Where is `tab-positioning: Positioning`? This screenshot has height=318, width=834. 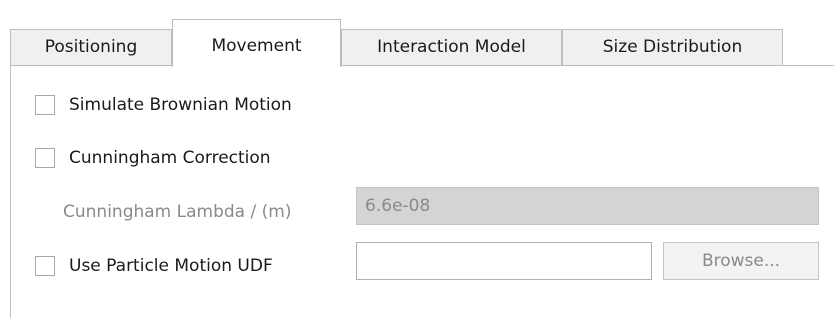
tab-positioning: Positioning is located at coordinates (91, 47).